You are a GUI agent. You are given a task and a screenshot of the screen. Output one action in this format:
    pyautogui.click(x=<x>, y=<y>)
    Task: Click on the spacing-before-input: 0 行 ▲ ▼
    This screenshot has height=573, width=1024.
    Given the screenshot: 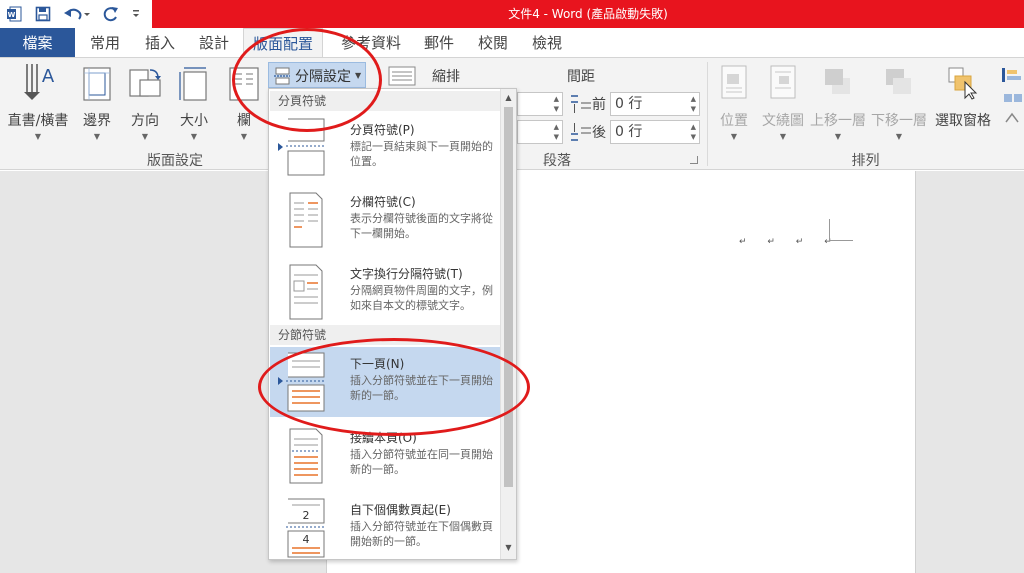 What is the action you would take?
    pyautogui.click(x=655, y=104)
    